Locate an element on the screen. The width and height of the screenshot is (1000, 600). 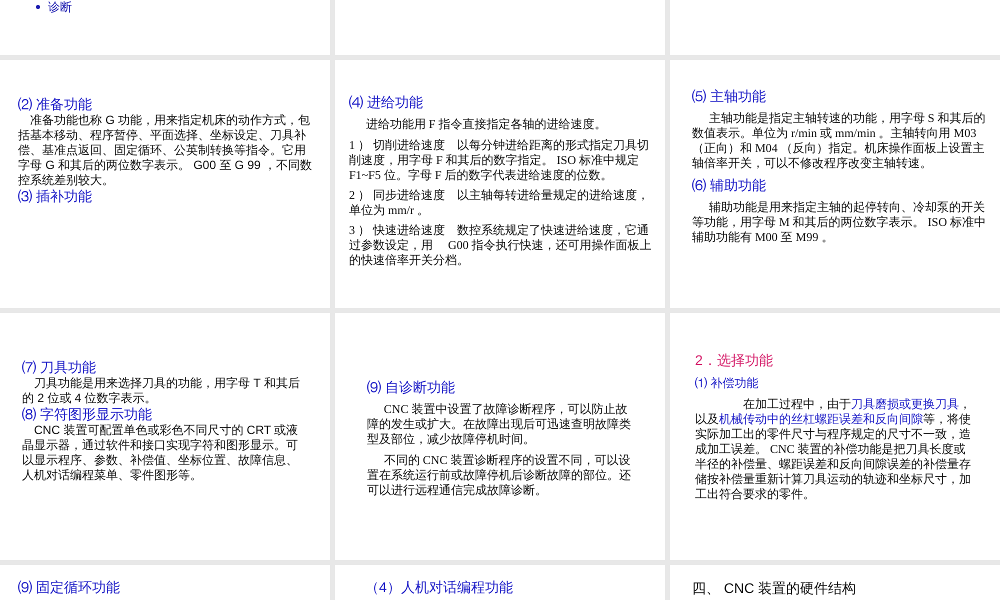
slide-paragraph: CNC 装置中设置了故障诊断程序，可以防止故障的发生或扩大。在故障出现后可迅速查明故障类型及部位，减少故障停机时间。 is located at coordinates (499, 424).